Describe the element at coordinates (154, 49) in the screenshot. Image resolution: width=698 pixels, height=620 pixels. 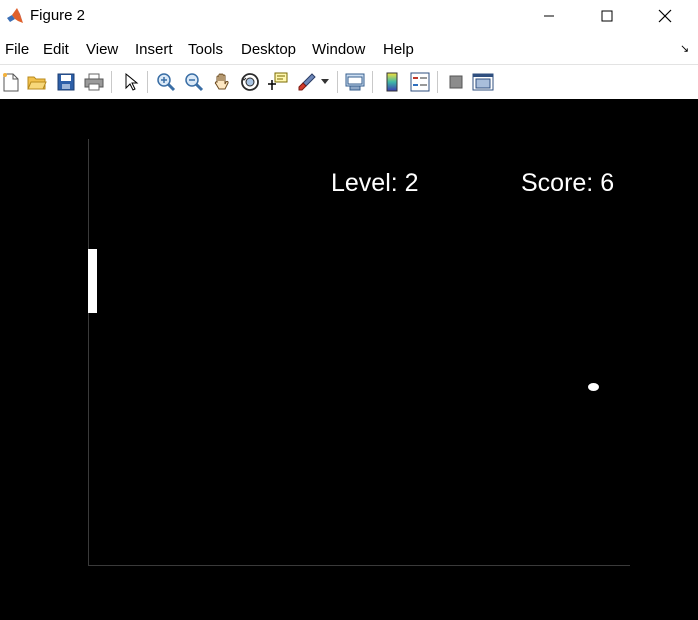
I see `menu-insert: Insert` at that location.